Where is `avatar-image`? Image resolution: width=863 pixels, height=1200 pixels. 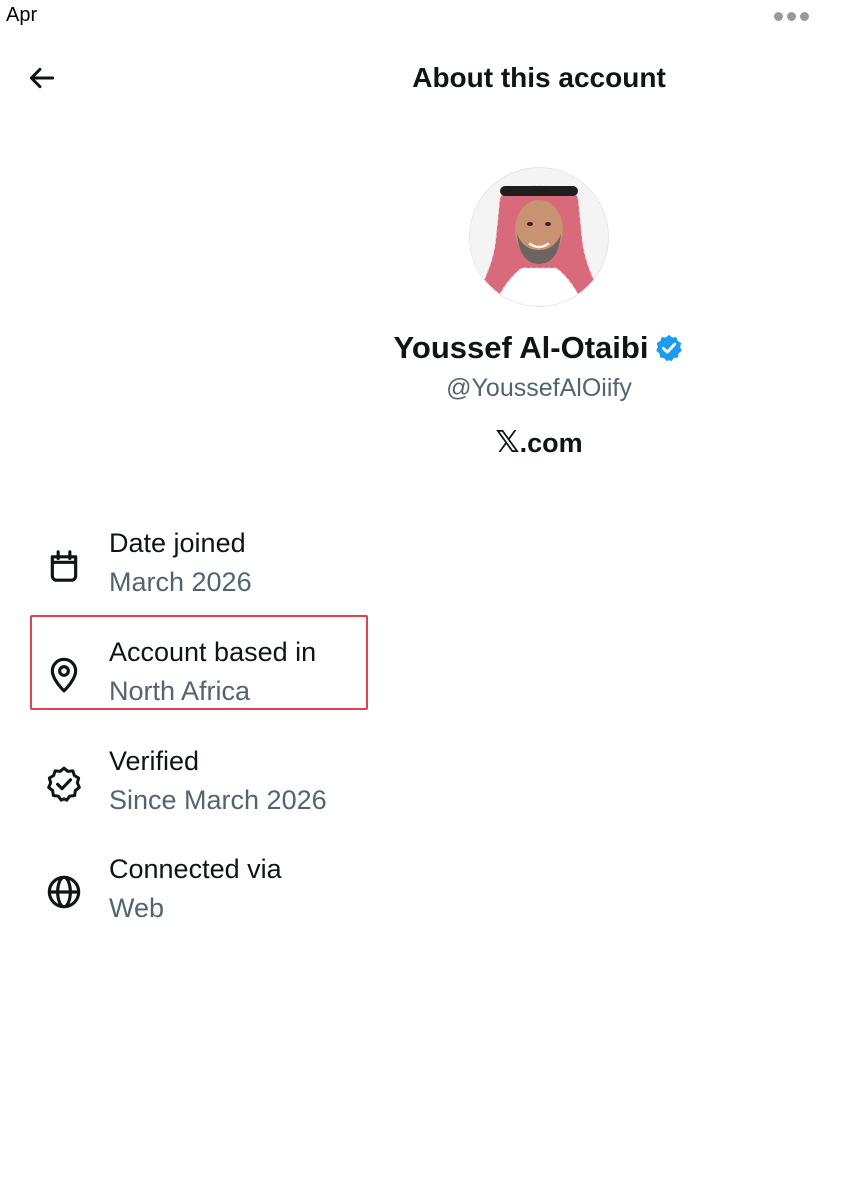
avatar-image is located at coordinates (539, 237).